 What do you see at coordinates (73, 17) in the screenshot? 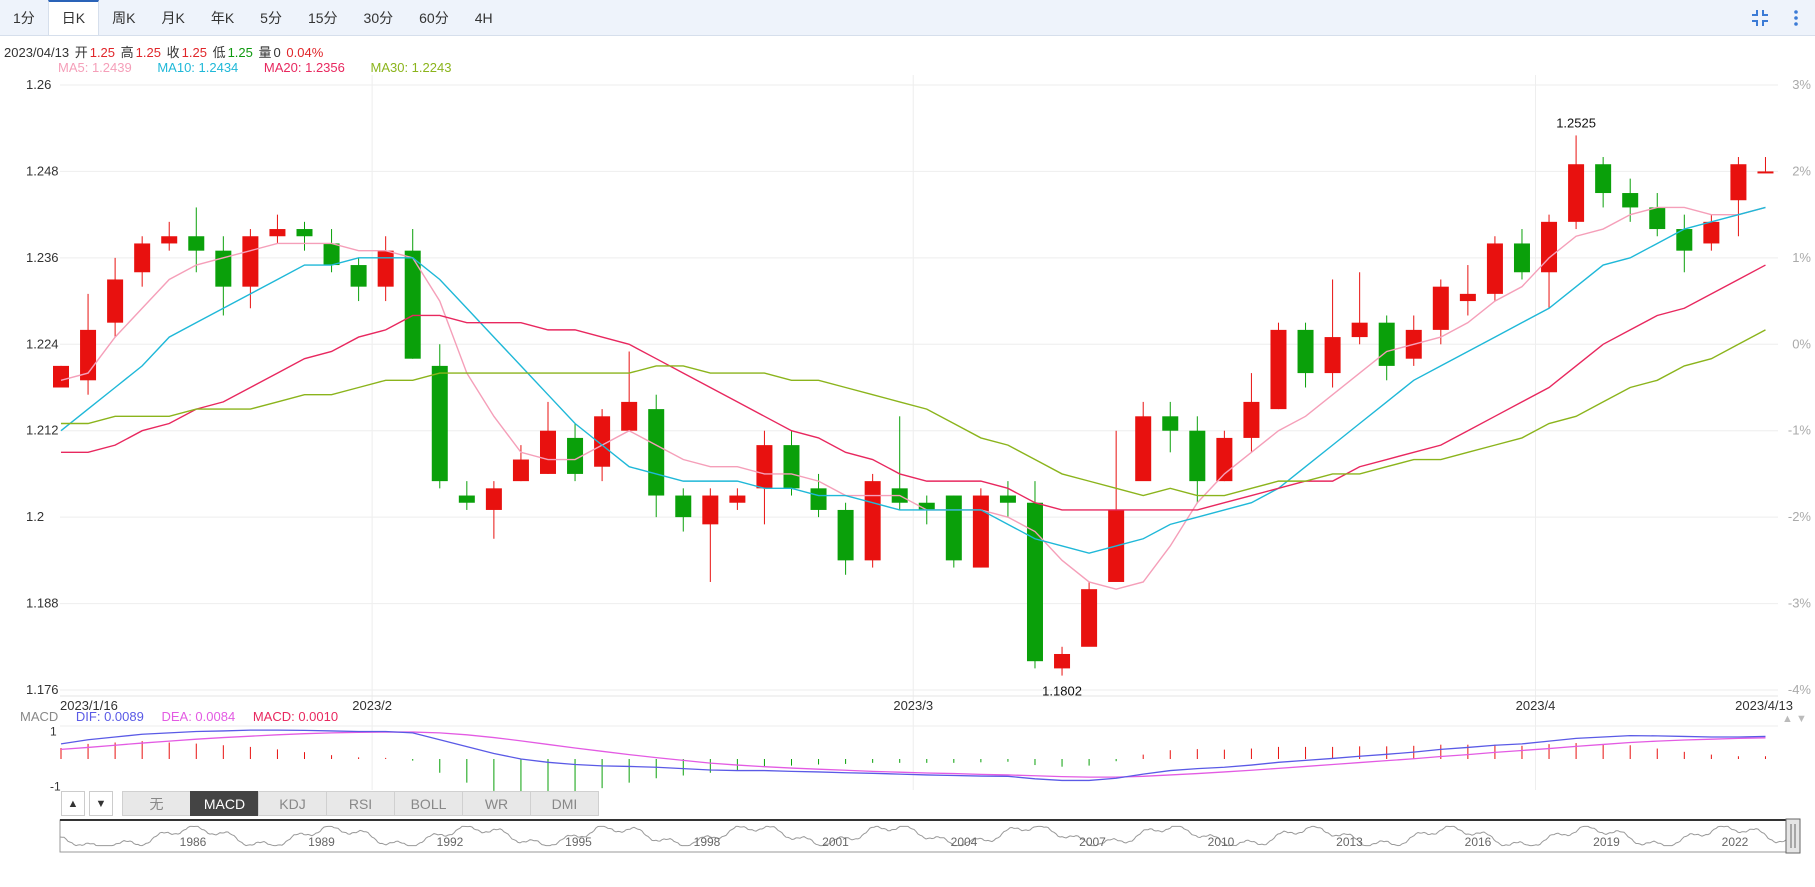
I see `timeframe-tab: 日K` at bounding box center [73, 17].